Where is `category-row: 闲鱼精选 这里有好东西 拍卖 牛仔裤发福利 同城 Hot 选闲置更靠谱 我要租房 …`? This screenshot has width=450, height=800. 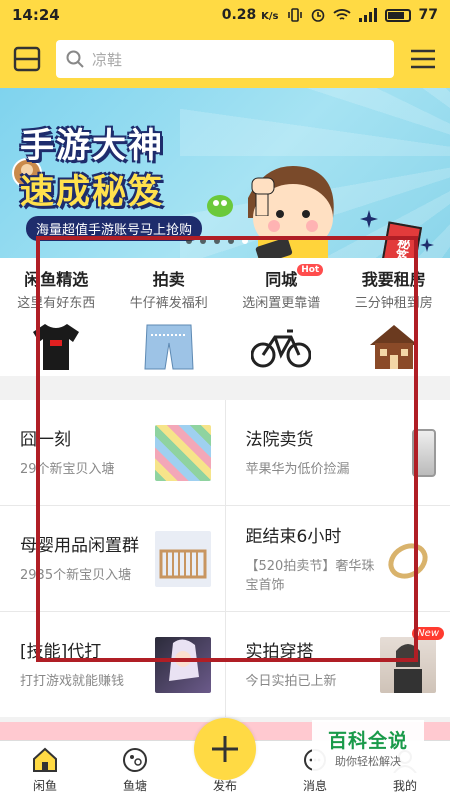
category-row: 闲鱼精选 这里有好东西 拍卖 牛仔裤发福利 同城 Hot 选闲置更靠谱 我要租房 … is located at coordinates (225, 317).